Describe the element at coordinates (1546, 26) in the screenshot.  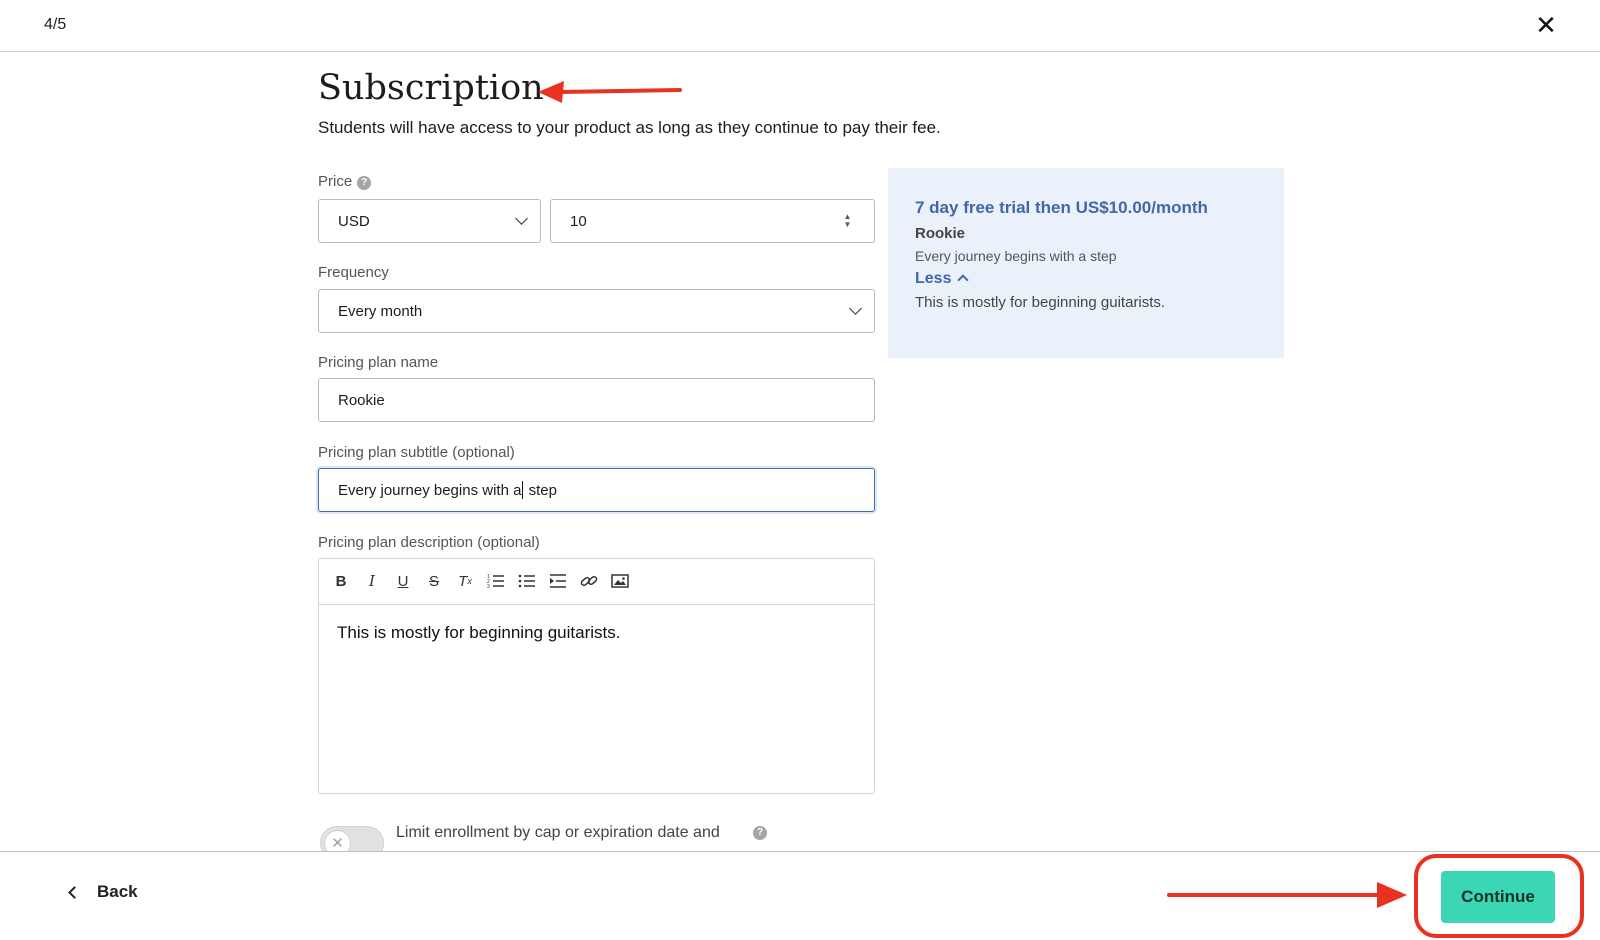
I see `close-icon: ✕` at that location.